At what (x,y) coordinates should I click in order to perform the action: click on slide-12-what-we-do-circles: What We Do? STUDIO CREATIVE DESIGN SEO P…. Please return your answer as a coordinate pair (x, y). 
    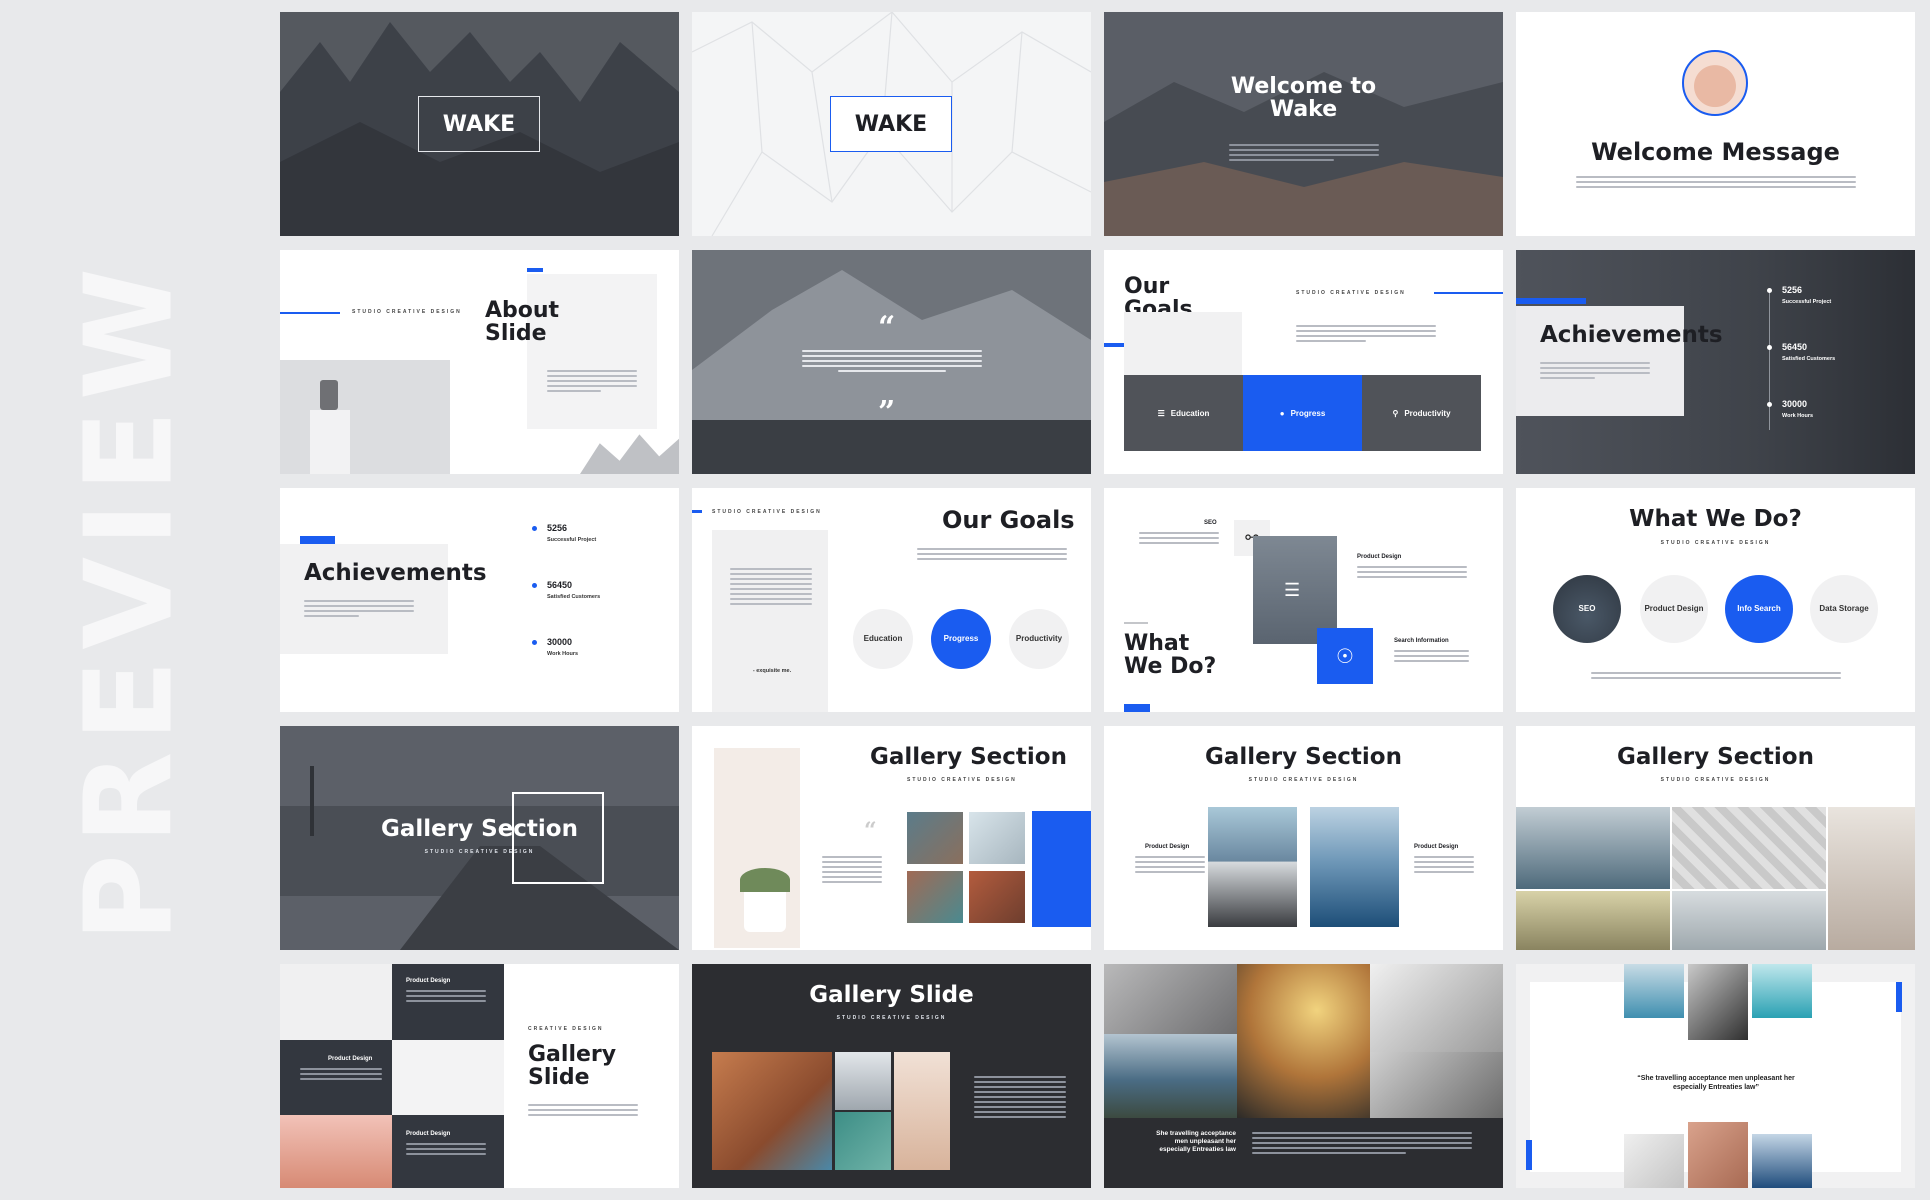
    Looking at the image, I should click on (1715, 600).